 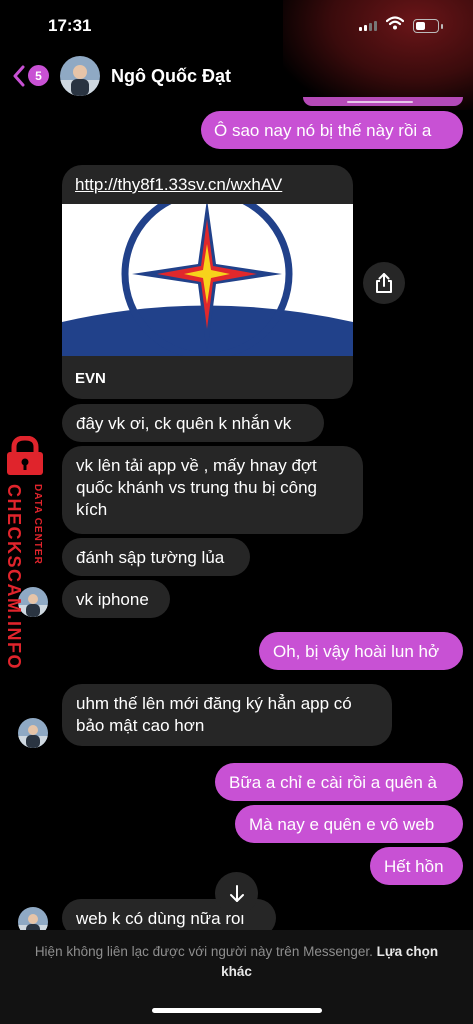 I want to click on message-incoming: vk iphone, so click(x=116, y=599).